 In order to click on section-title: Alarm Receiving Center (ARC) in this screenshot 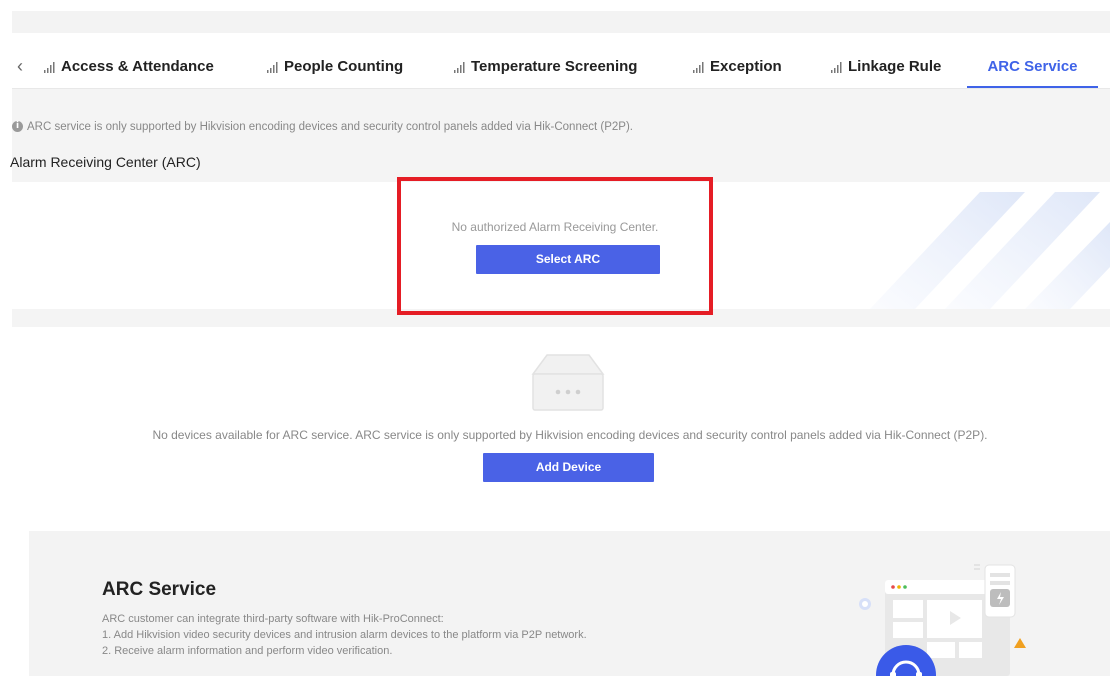, I will do `click(105, 162)`.